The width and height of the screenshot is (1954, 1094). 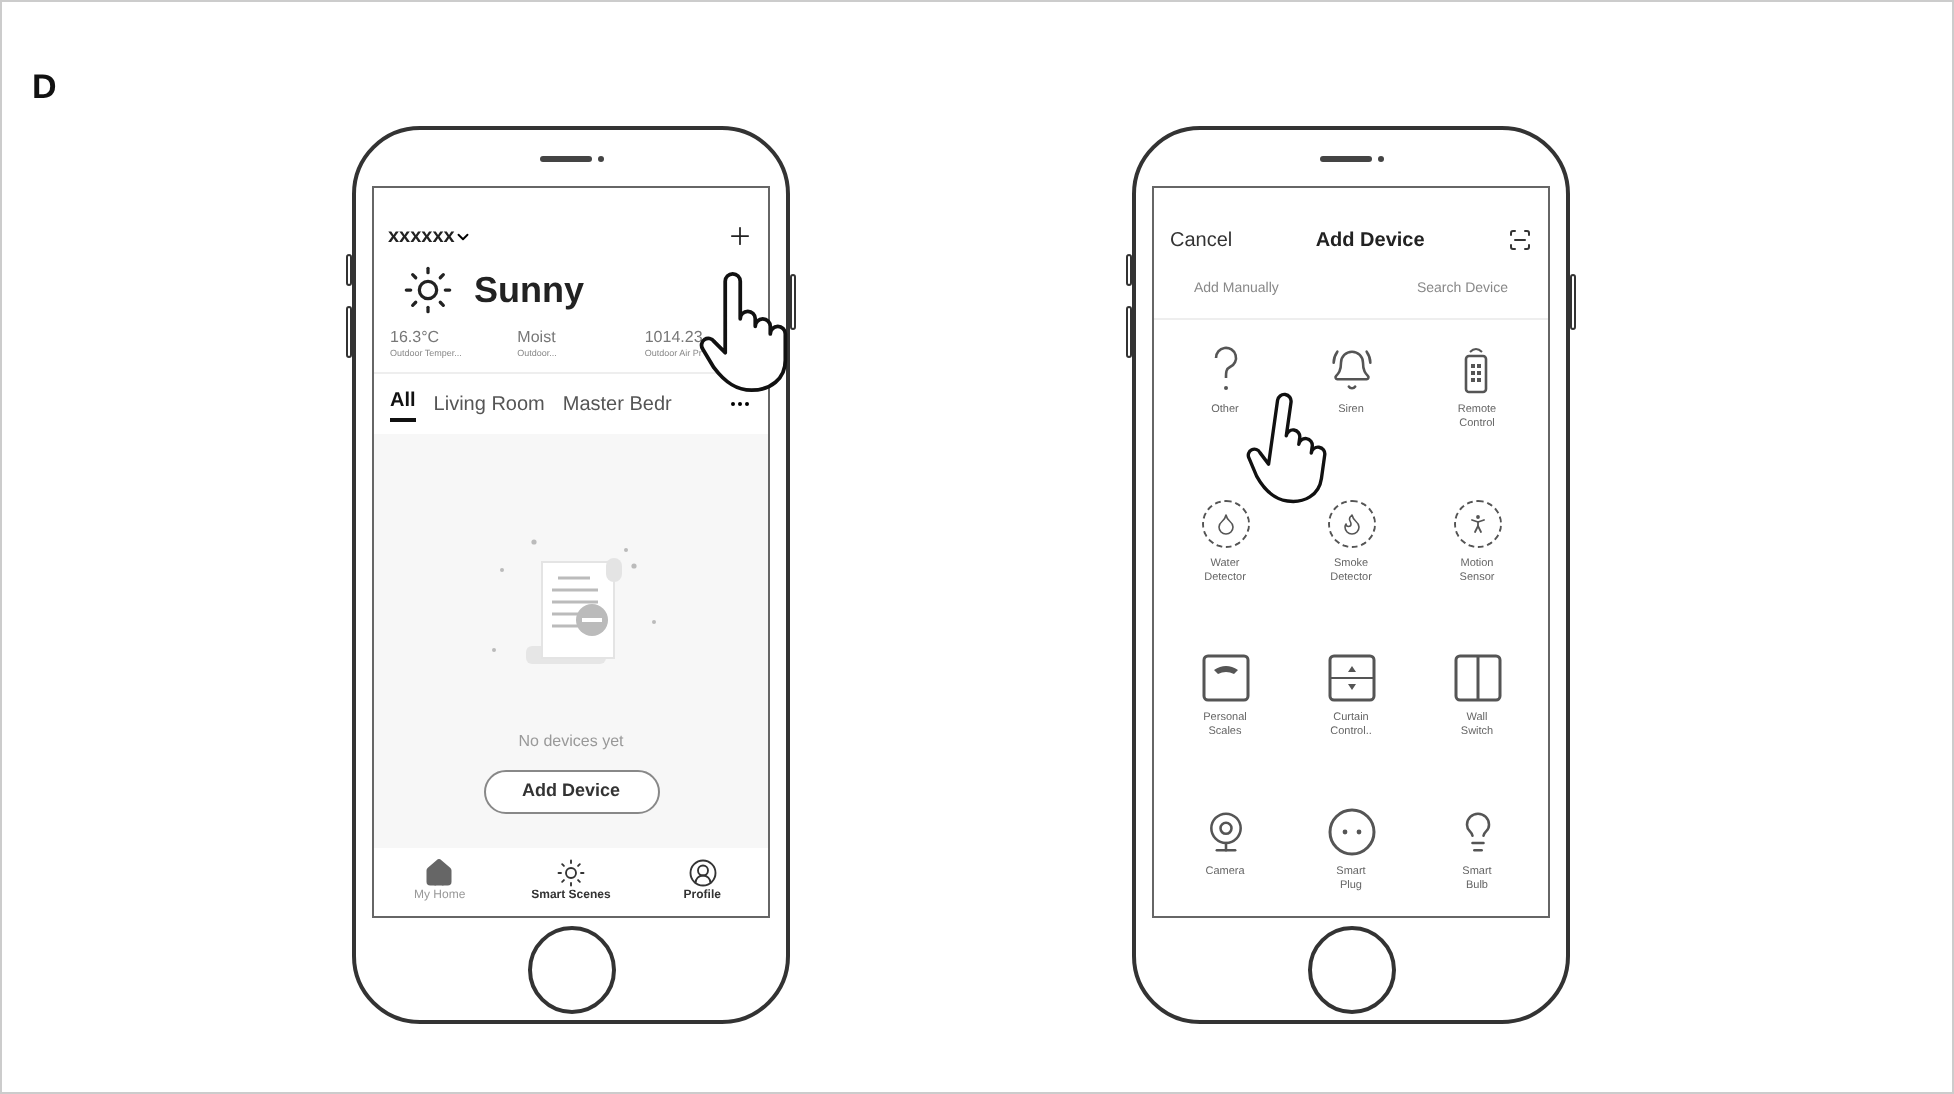 What do you see at coordinates (617, 404) in the screenshot?
I see `room-tab: Master Bedr` at bounding box center [617, 404].